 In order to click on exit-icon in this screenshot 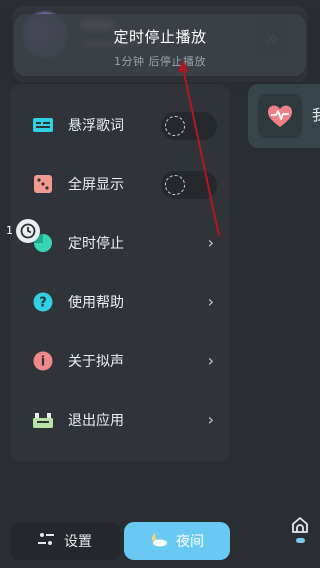, I will do `click(43, 420)`.